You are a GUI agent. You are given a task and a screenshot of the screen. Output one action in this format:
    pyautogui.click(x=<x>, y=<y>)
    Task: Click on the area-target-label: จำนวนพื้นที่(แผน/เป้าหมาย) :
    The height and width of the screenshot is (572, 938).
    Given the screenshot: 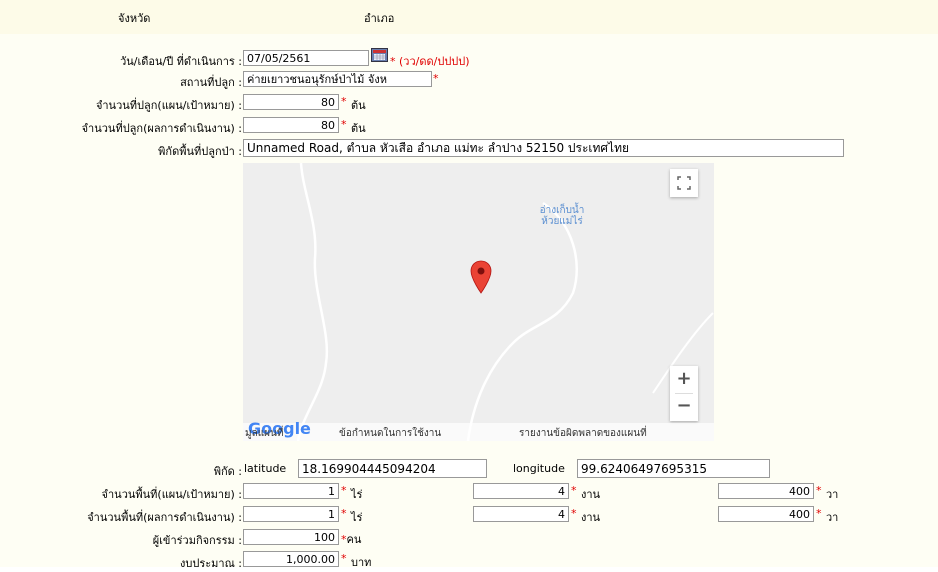 What is the action you would take?
    pyautogui.click(x=171, y=494)
    